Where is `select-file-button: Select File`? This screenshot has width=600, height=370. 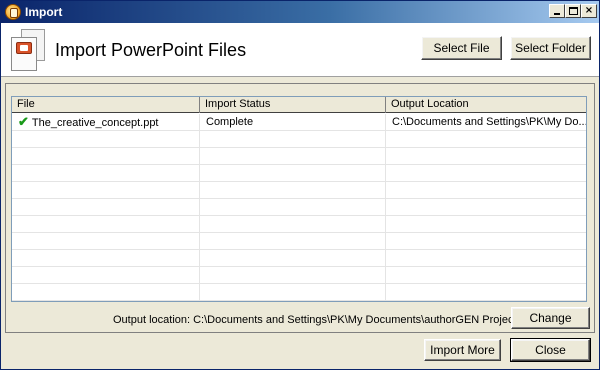 select-file-button: Select File is located at coordinates (461, 48).